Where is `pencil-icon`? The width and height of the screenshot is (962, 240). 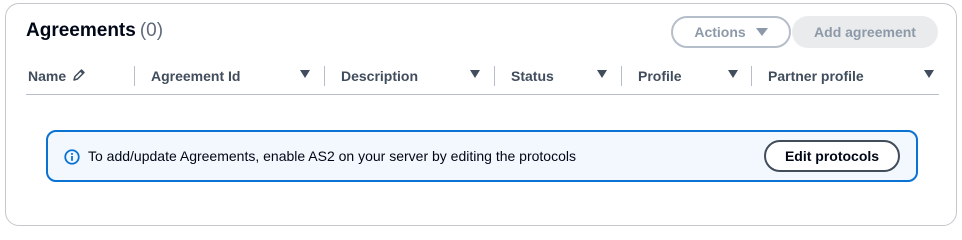
pencil-icon is located at coordinates (79, 76).